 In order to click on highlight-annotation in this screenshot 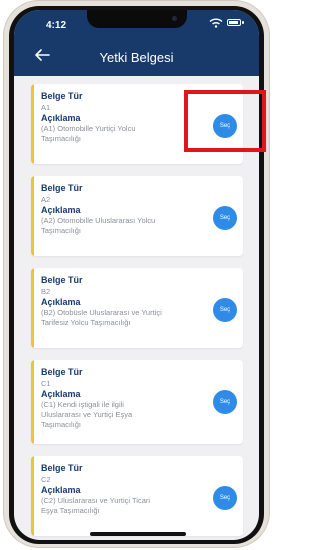, I will do `click(225, 121)`.